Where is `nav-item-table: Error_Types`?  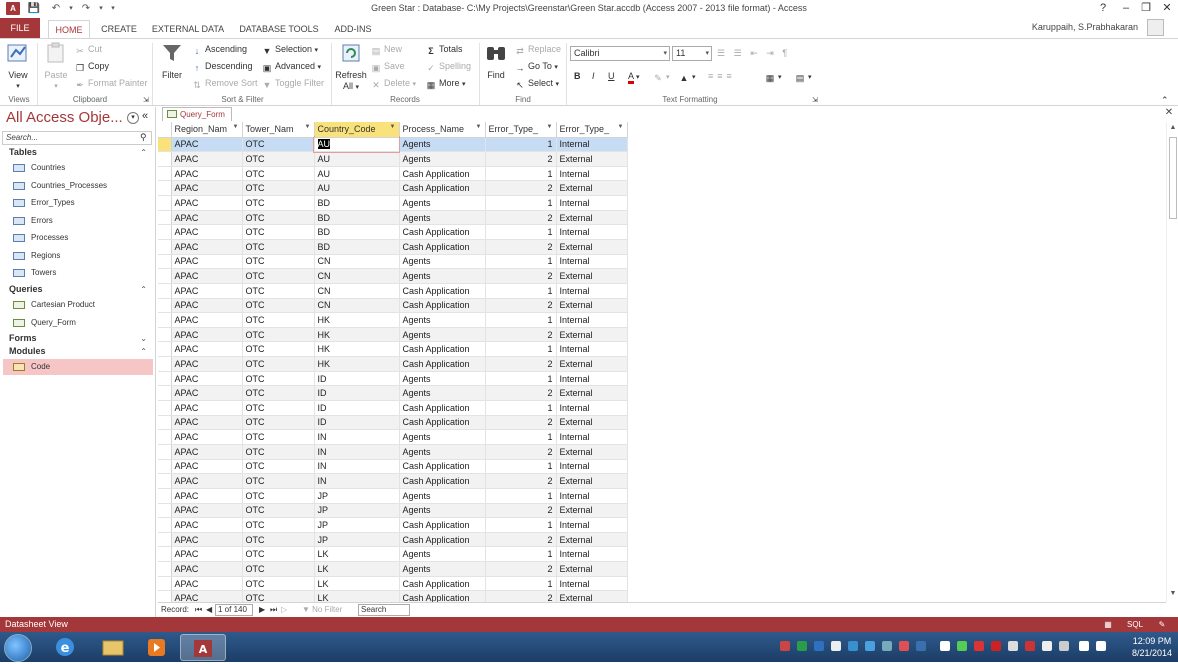 nav-item-table: Error_Types is located at coordinates (78, 203).